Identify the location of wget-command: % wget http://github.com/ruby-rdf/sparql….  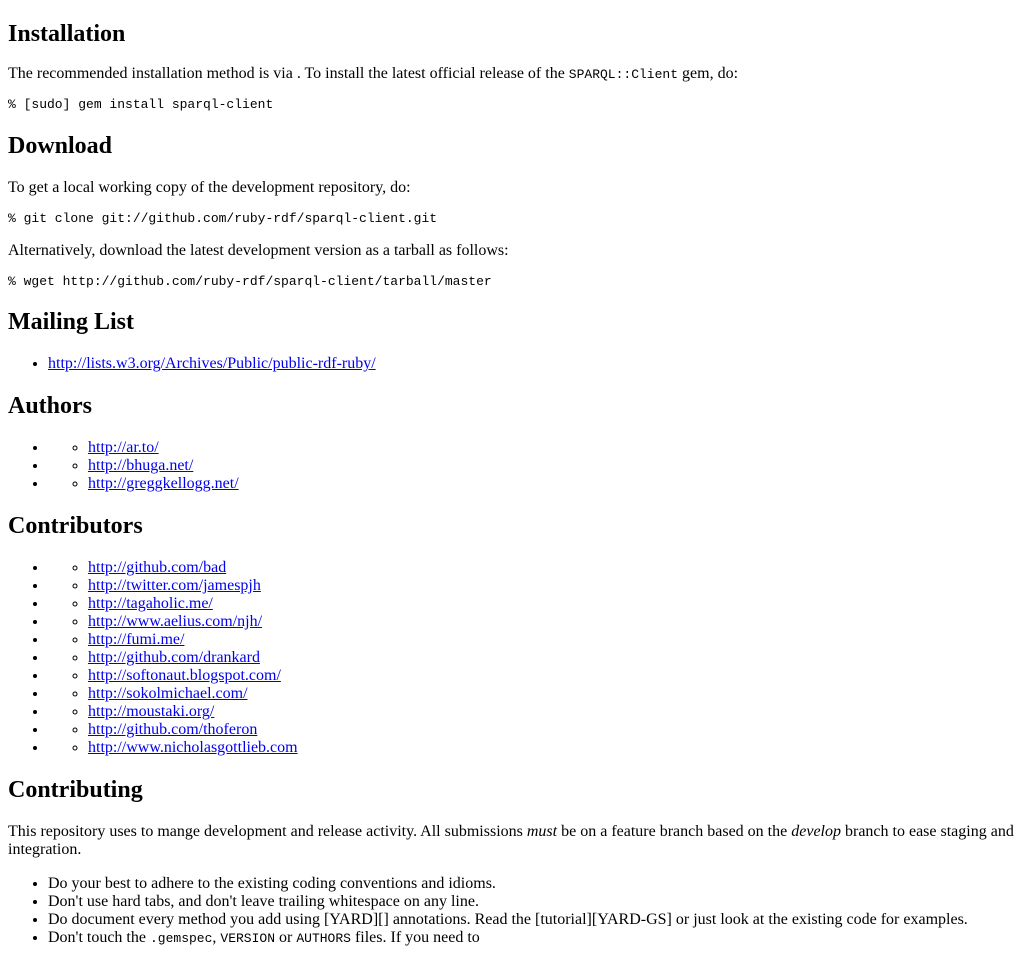
(250, 281).